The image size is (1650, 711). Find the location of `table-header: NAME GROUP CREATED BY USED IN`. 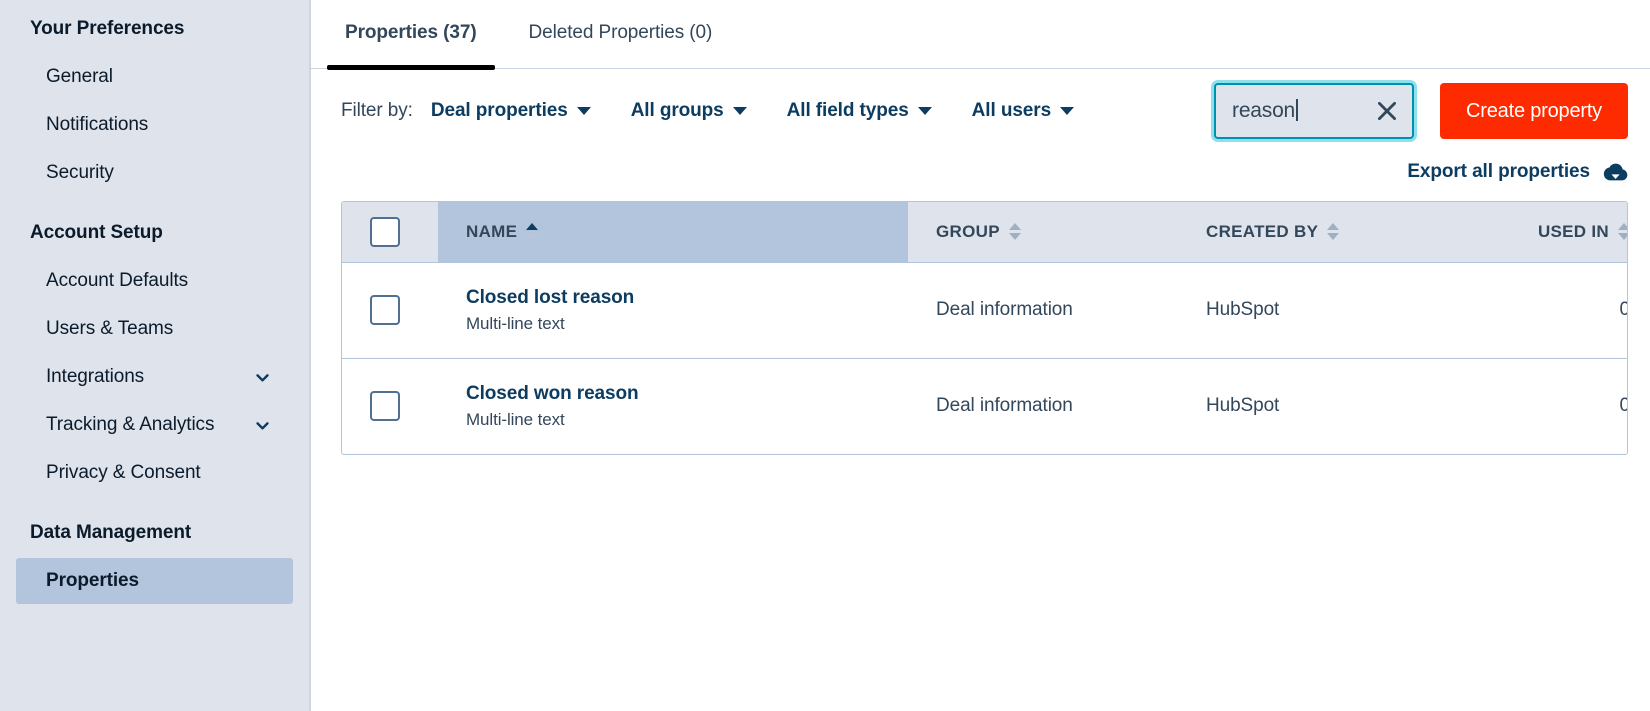

table-header: NAME GROUP CREATED BY USED IN is located at coordinates (984, 232).